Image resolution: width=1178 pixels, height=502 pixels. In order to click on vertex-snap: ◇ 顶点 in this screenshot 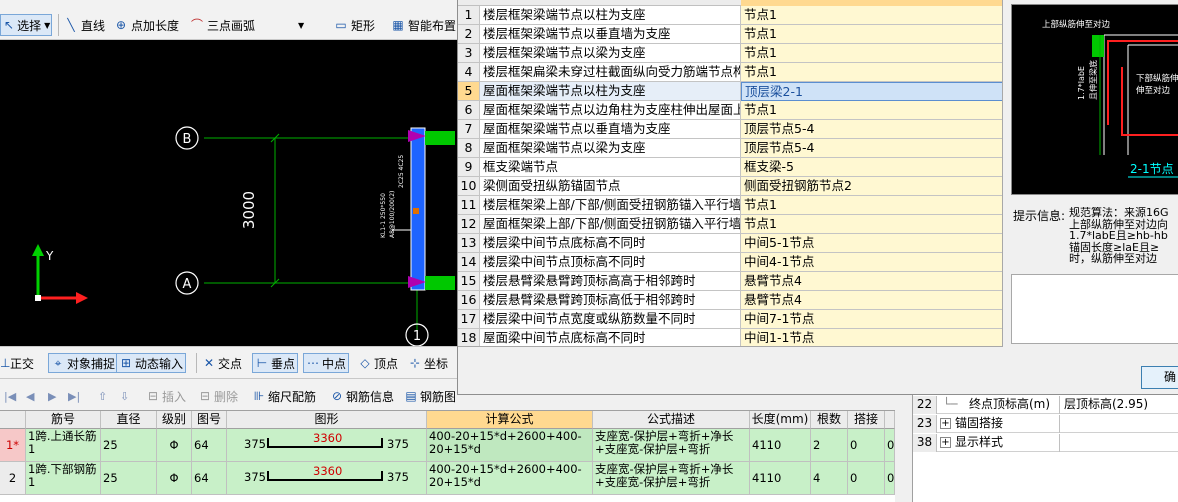, I will do `click(378, 363)`.